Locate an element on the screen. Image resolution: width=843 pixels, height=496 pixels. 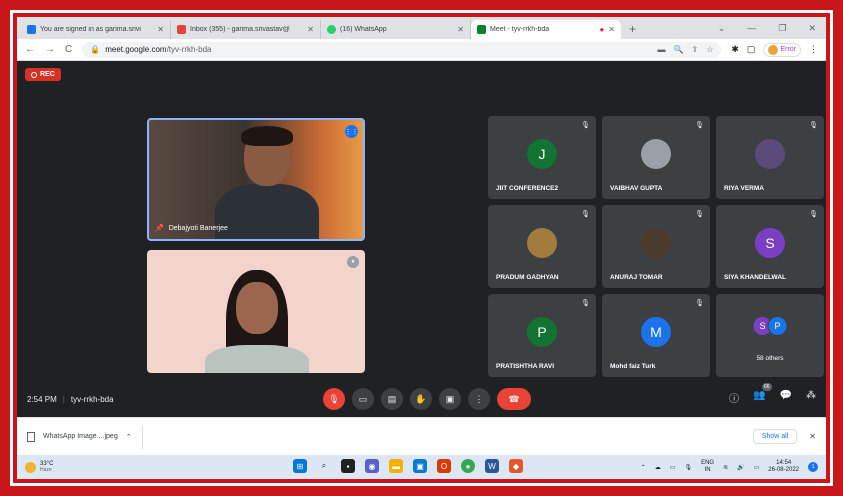
restore-icon: ❐ is located at coordinates (782, 28).